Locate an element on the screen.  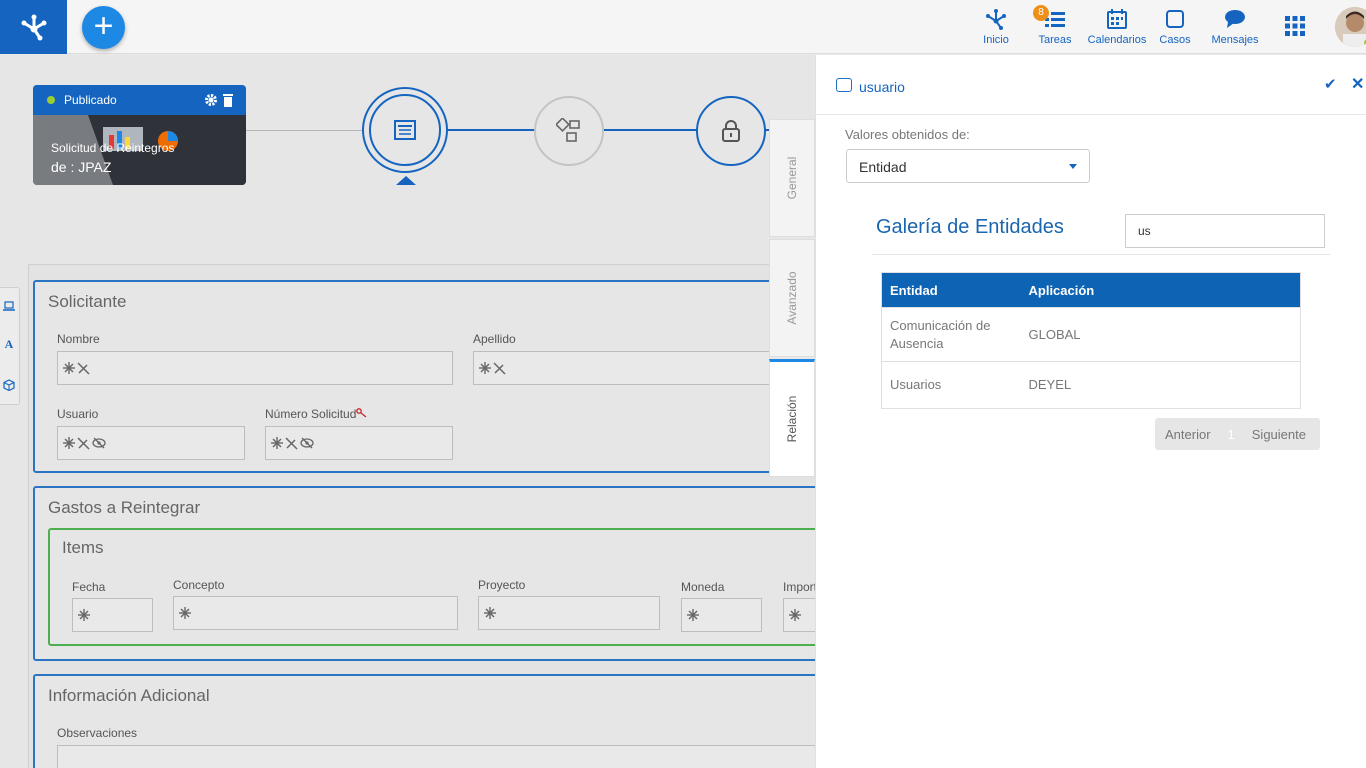
observaciones-field is located at coordinates (436, 756).